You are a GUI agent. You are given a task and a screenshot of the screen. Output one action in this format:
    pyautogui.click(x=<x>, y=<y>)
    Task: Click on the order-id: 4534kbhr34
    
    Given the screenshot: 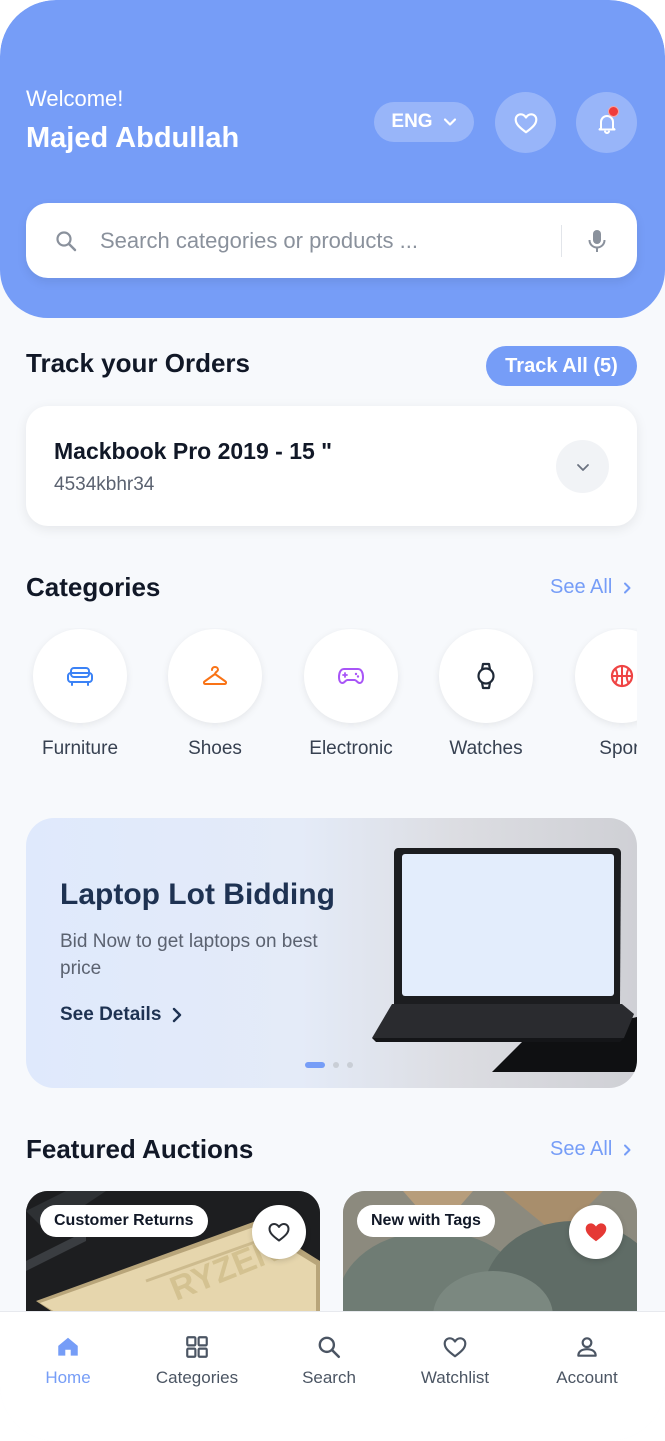 What is the action you would take?
    pyautogui.click(x=104, y=484)
    